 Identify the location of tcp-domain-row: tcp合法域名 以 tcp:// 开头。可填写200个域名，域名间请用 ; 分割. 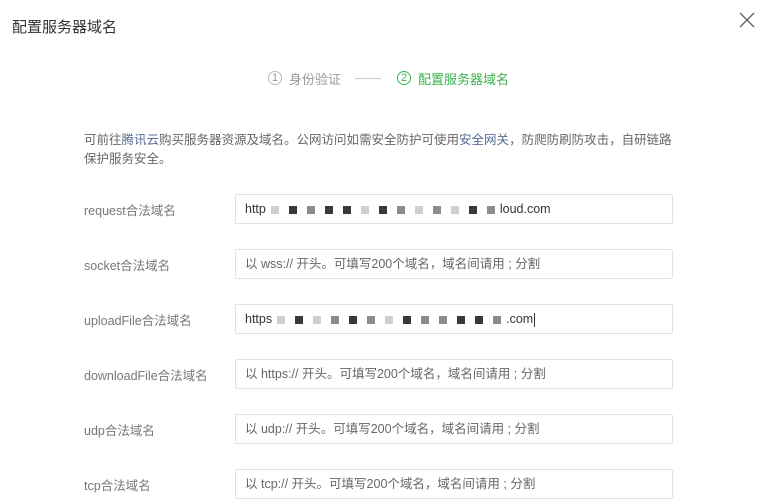
(382, 484).